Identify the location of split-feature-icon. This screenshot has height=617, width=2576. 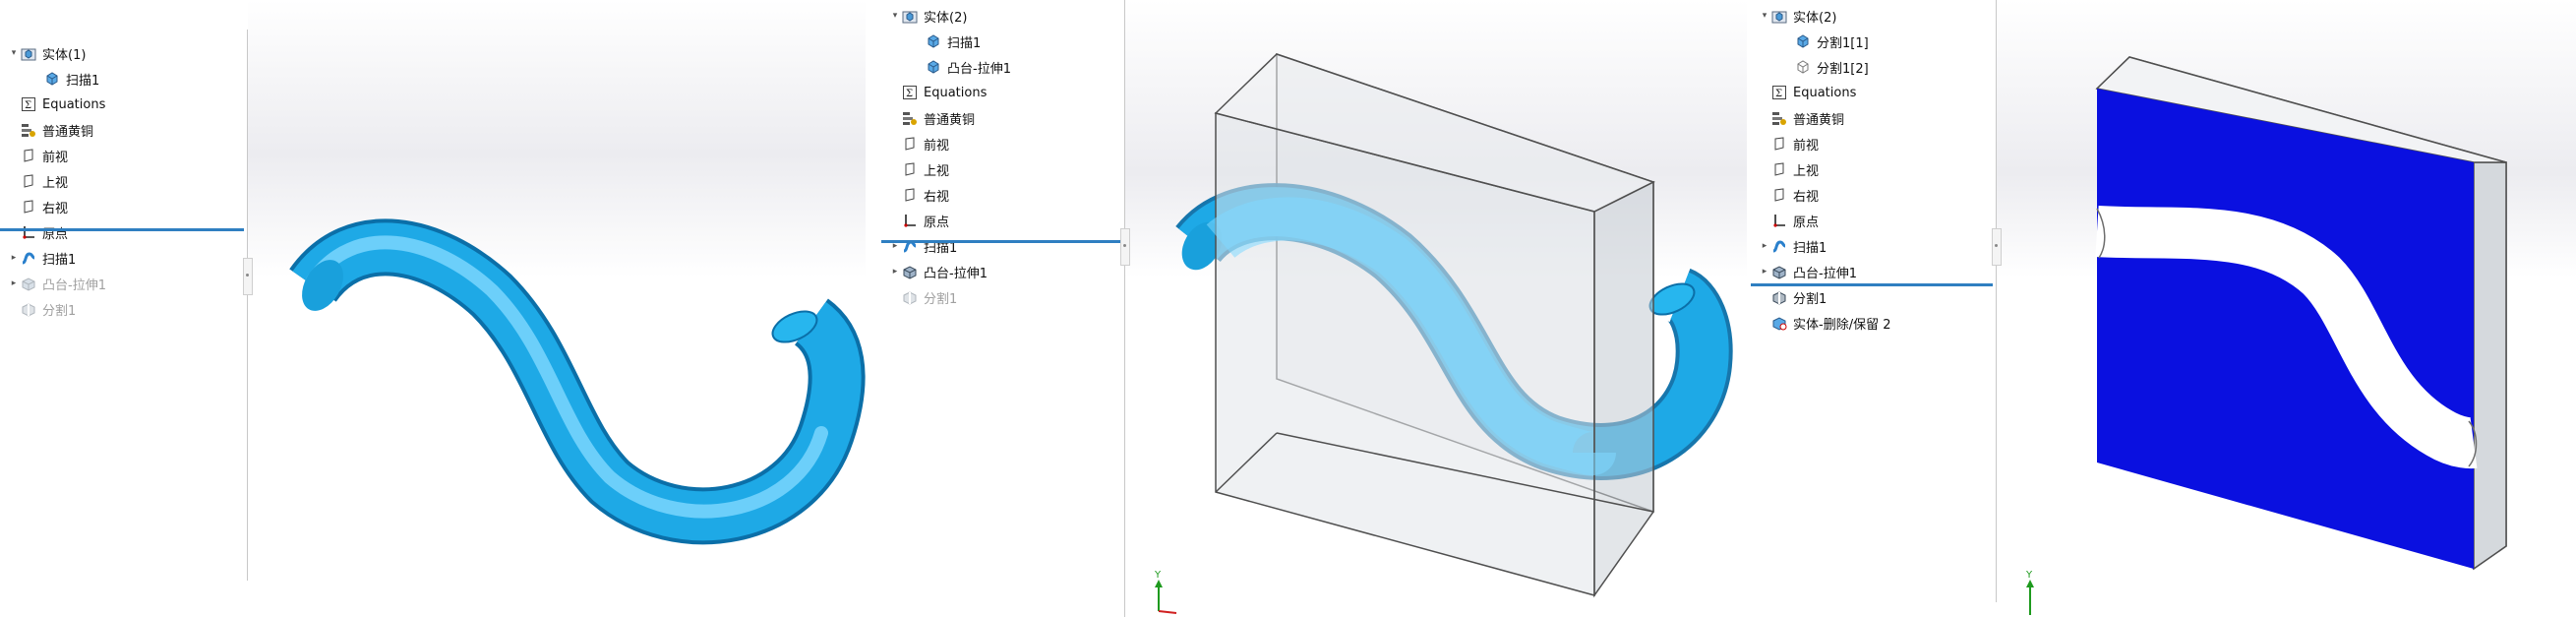
(1779, 297).